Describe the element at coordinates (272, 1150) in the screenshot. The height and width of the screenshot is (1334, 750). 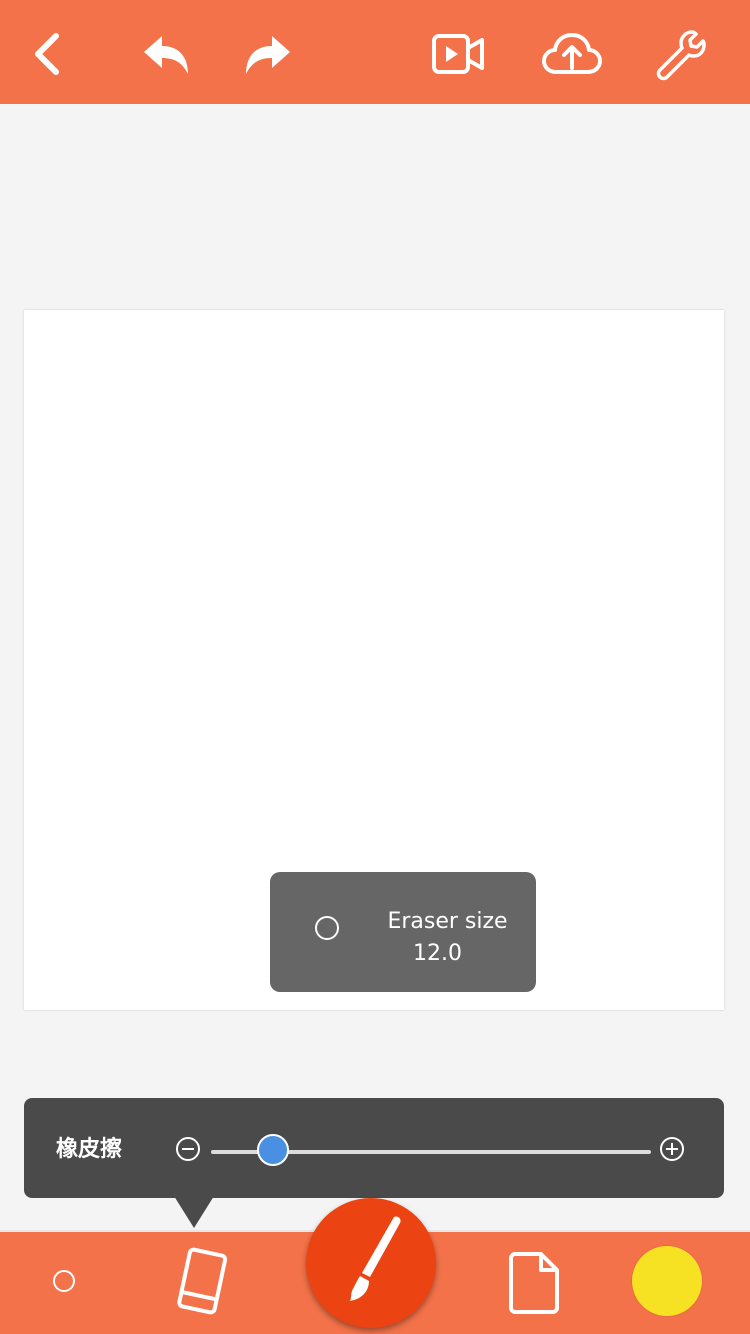
I see `size-slider-thumb` at that location.